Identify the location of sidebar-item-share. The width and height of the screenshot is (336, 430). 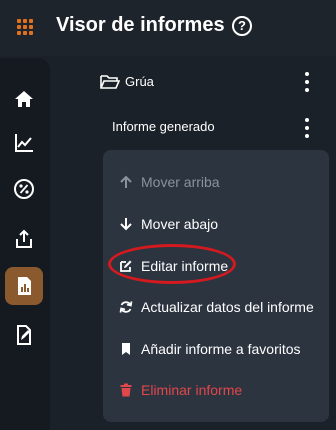
(24, 239).